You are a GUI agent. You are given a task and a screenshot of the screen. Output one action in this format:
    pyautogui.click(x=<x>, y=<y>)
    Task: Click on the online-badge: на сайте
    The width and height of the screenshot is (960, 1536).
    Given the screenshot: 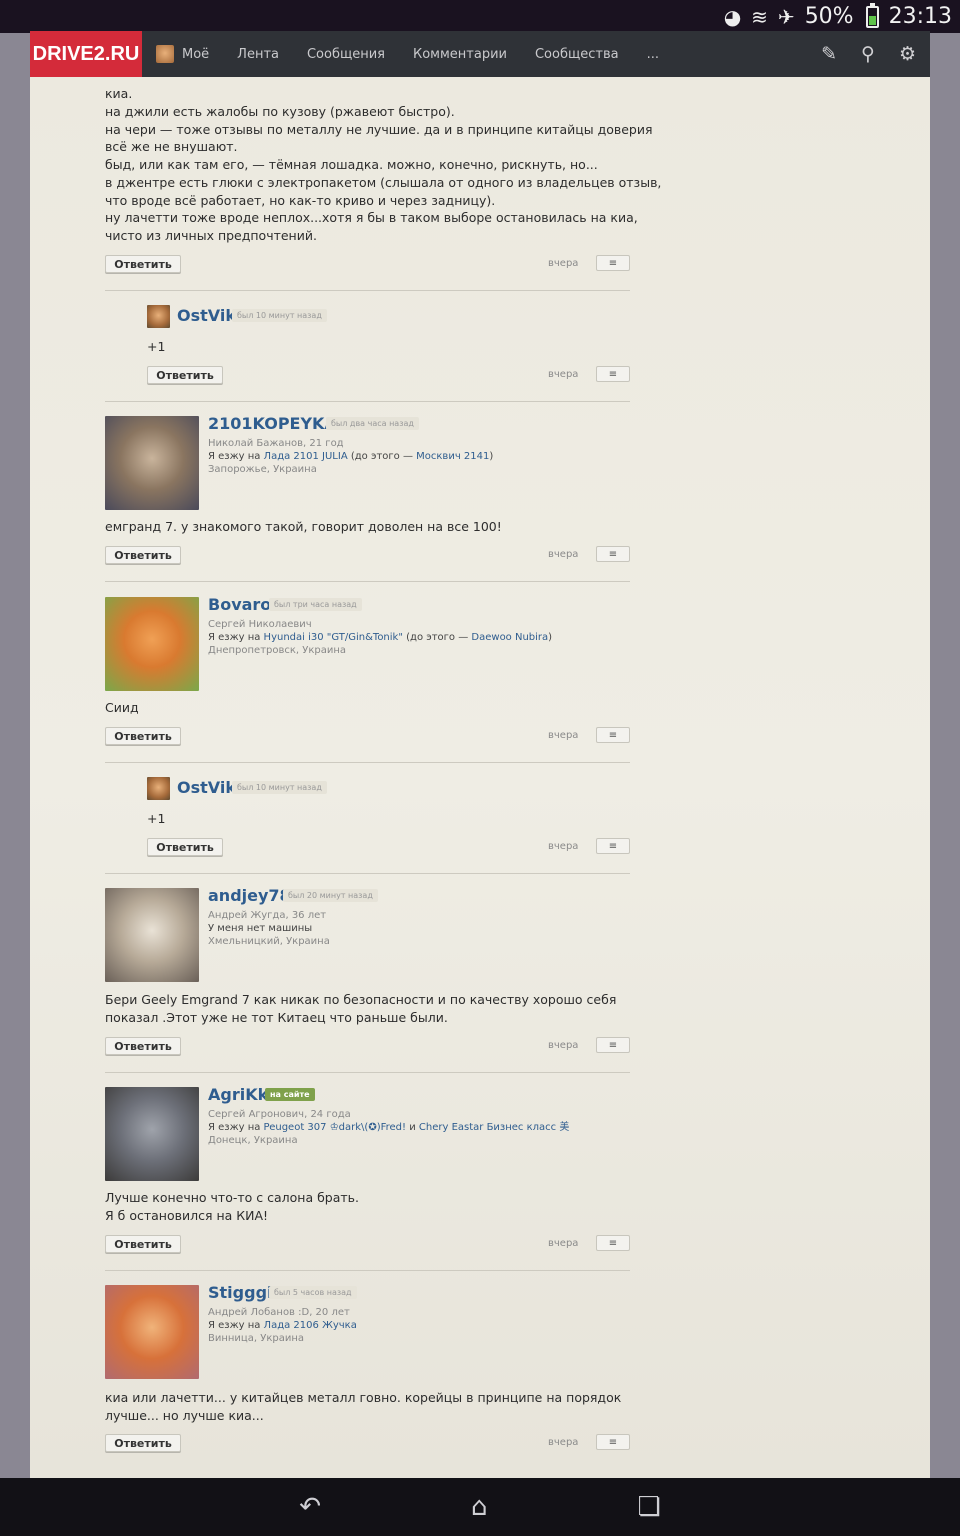 What is the action you would take?
    pyautogui.click(x=290, y=1094)
    